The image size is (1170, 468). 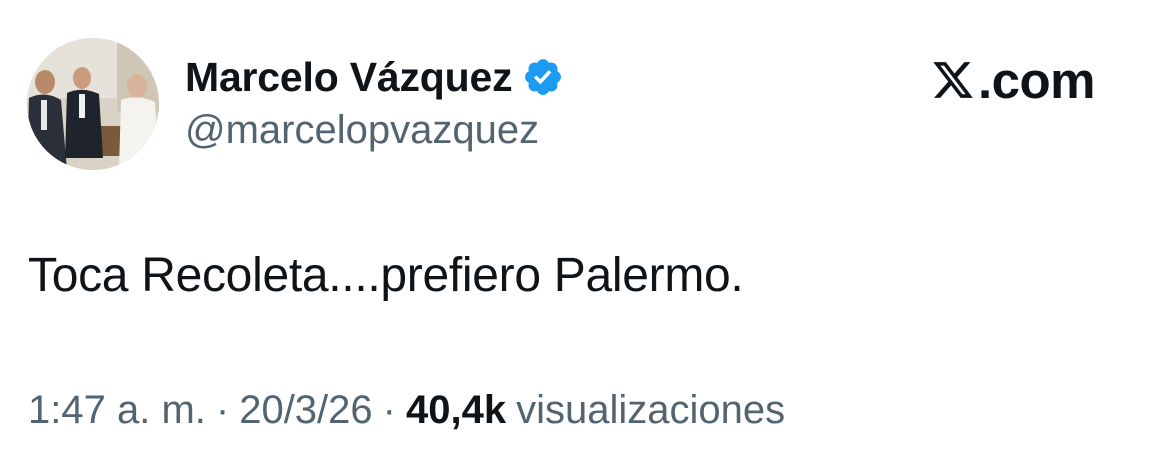 What do you see at coordinates (362, 130) in the screenshot?
I see `user-handle: @marcelopvazquez` at bounding box center [362, 130].